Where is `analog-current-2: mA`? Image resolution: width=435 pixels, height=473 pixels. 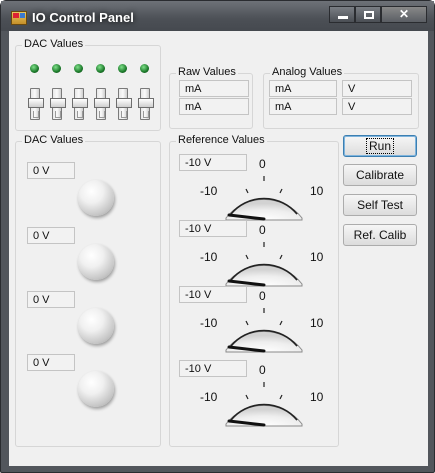
analog-current-2: mA is located at coordinates (303, 106).